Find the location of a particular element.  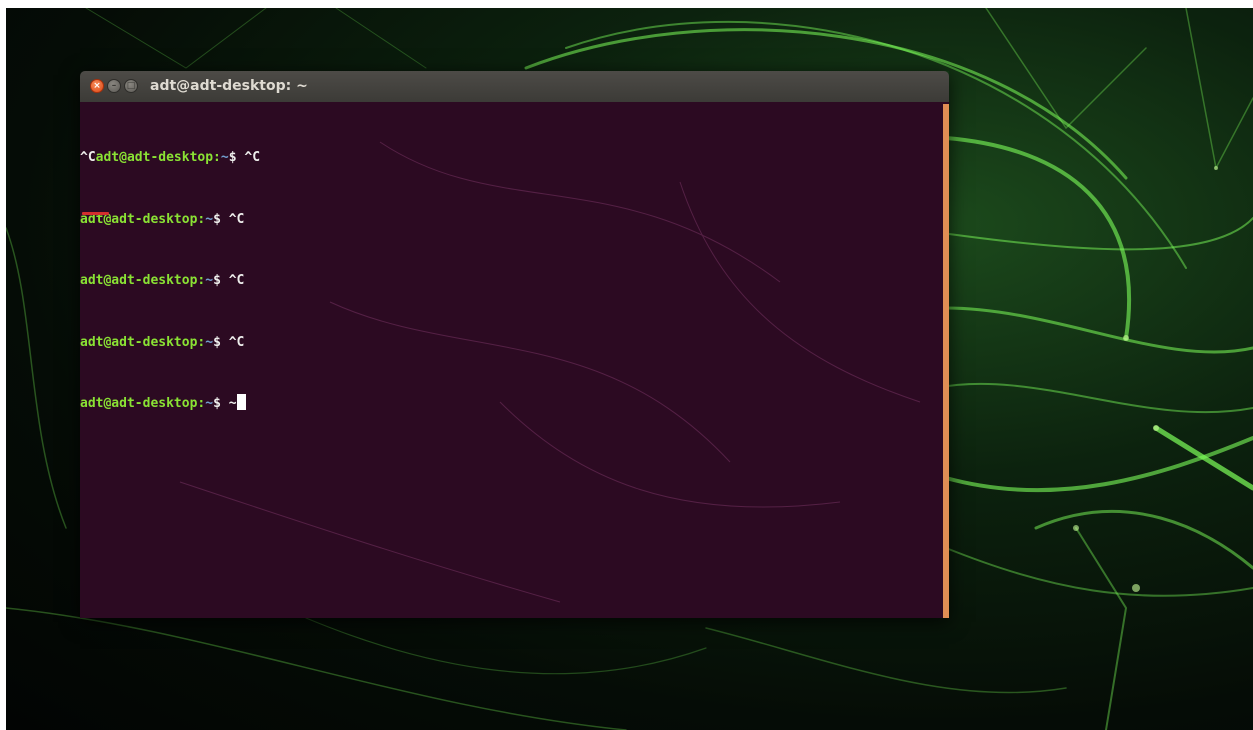

close-icon: × is located at coordinates (97, 86).